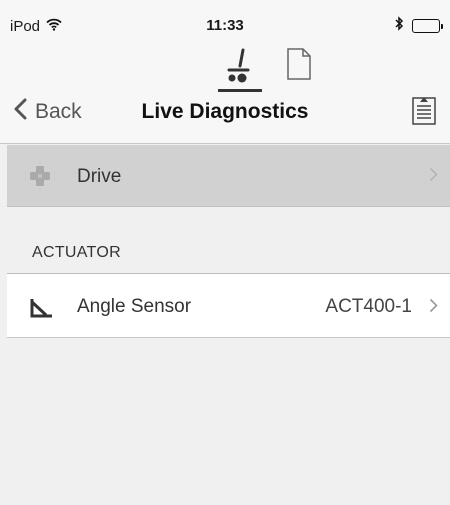 The height and width of the screenshot is (505, 450). I want to click on status-time: 11:33, so click(225, 25).